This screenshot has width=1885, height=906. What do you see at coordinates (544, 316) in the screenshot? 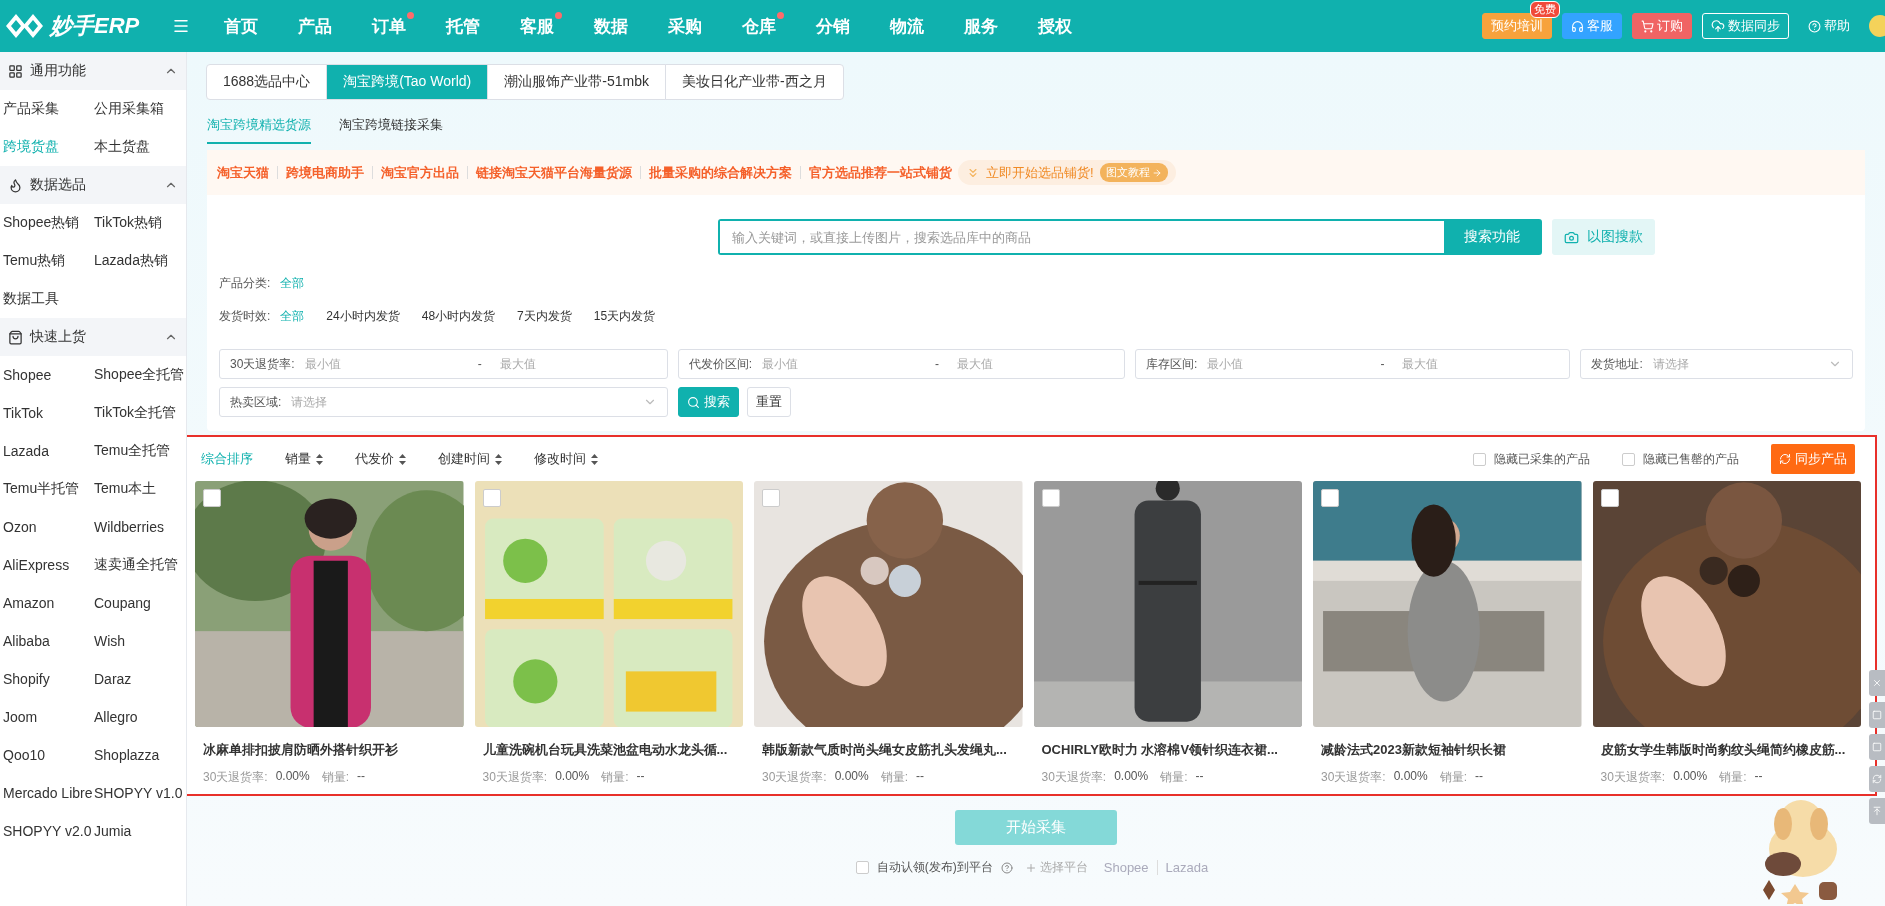
I see `filter-option: 7天内发货` at bounding box center [544, 316].